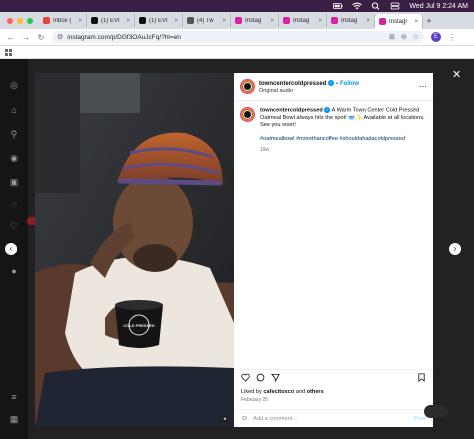  What do you see at coordinates (292, 84) in the screenshot?
I see `author-username: towncentercoldpressed` at bounding box center [292, 84].